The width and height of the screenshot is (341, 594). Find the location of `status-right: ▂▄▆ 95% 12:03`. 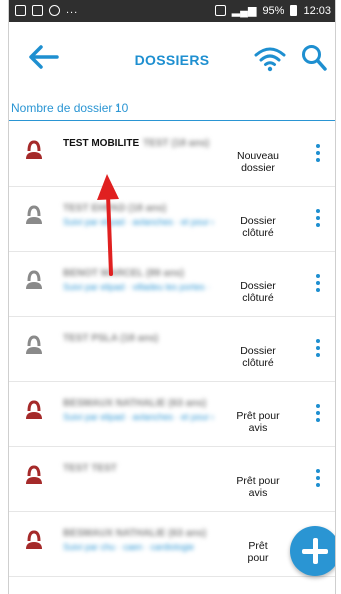

status-right: ▂▄▆ 95% 12:03 is located at coordinates (272, 10).